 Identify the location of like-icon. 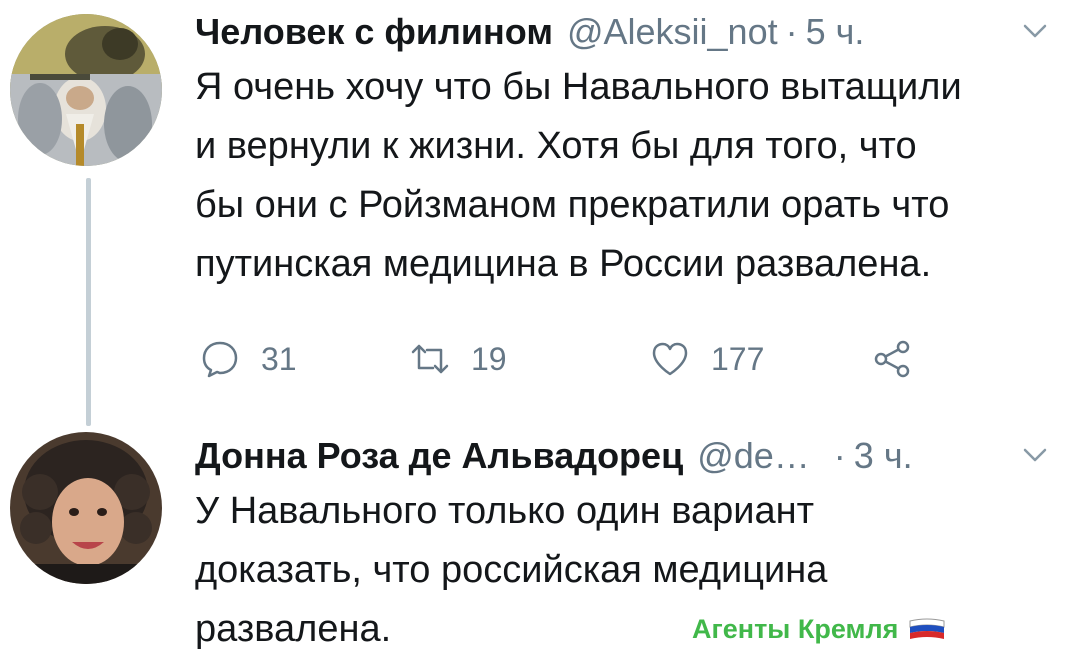
(670, 359).